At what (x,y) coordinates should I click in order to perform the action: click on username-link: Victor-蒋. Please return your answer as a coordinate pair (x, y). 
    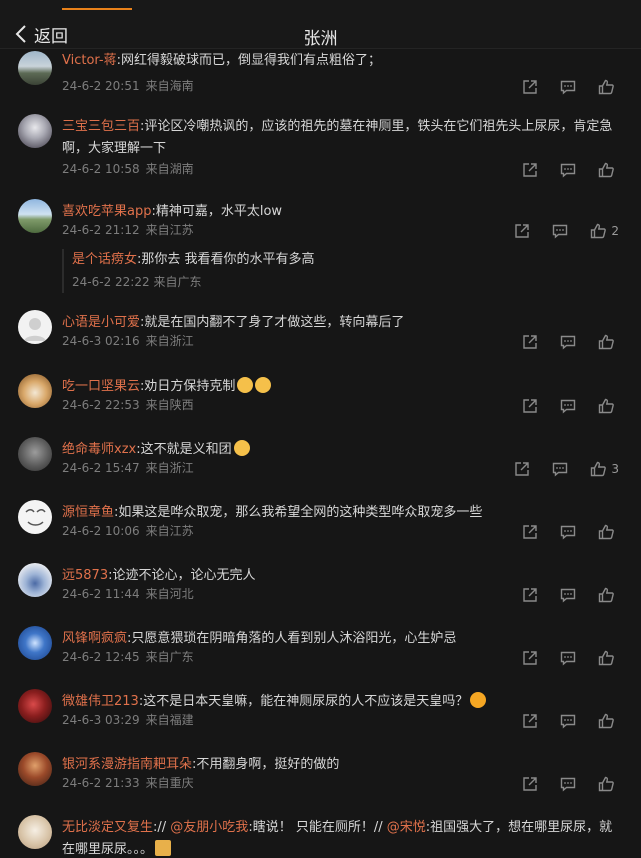
    Looking at the image, I should click on (89, 60).